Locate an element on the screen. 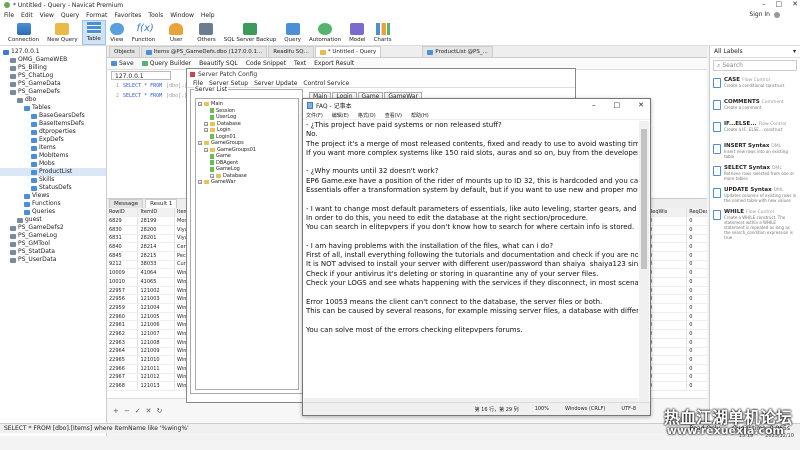  grid-cell: 22964 is located at coordinates (123, 352).